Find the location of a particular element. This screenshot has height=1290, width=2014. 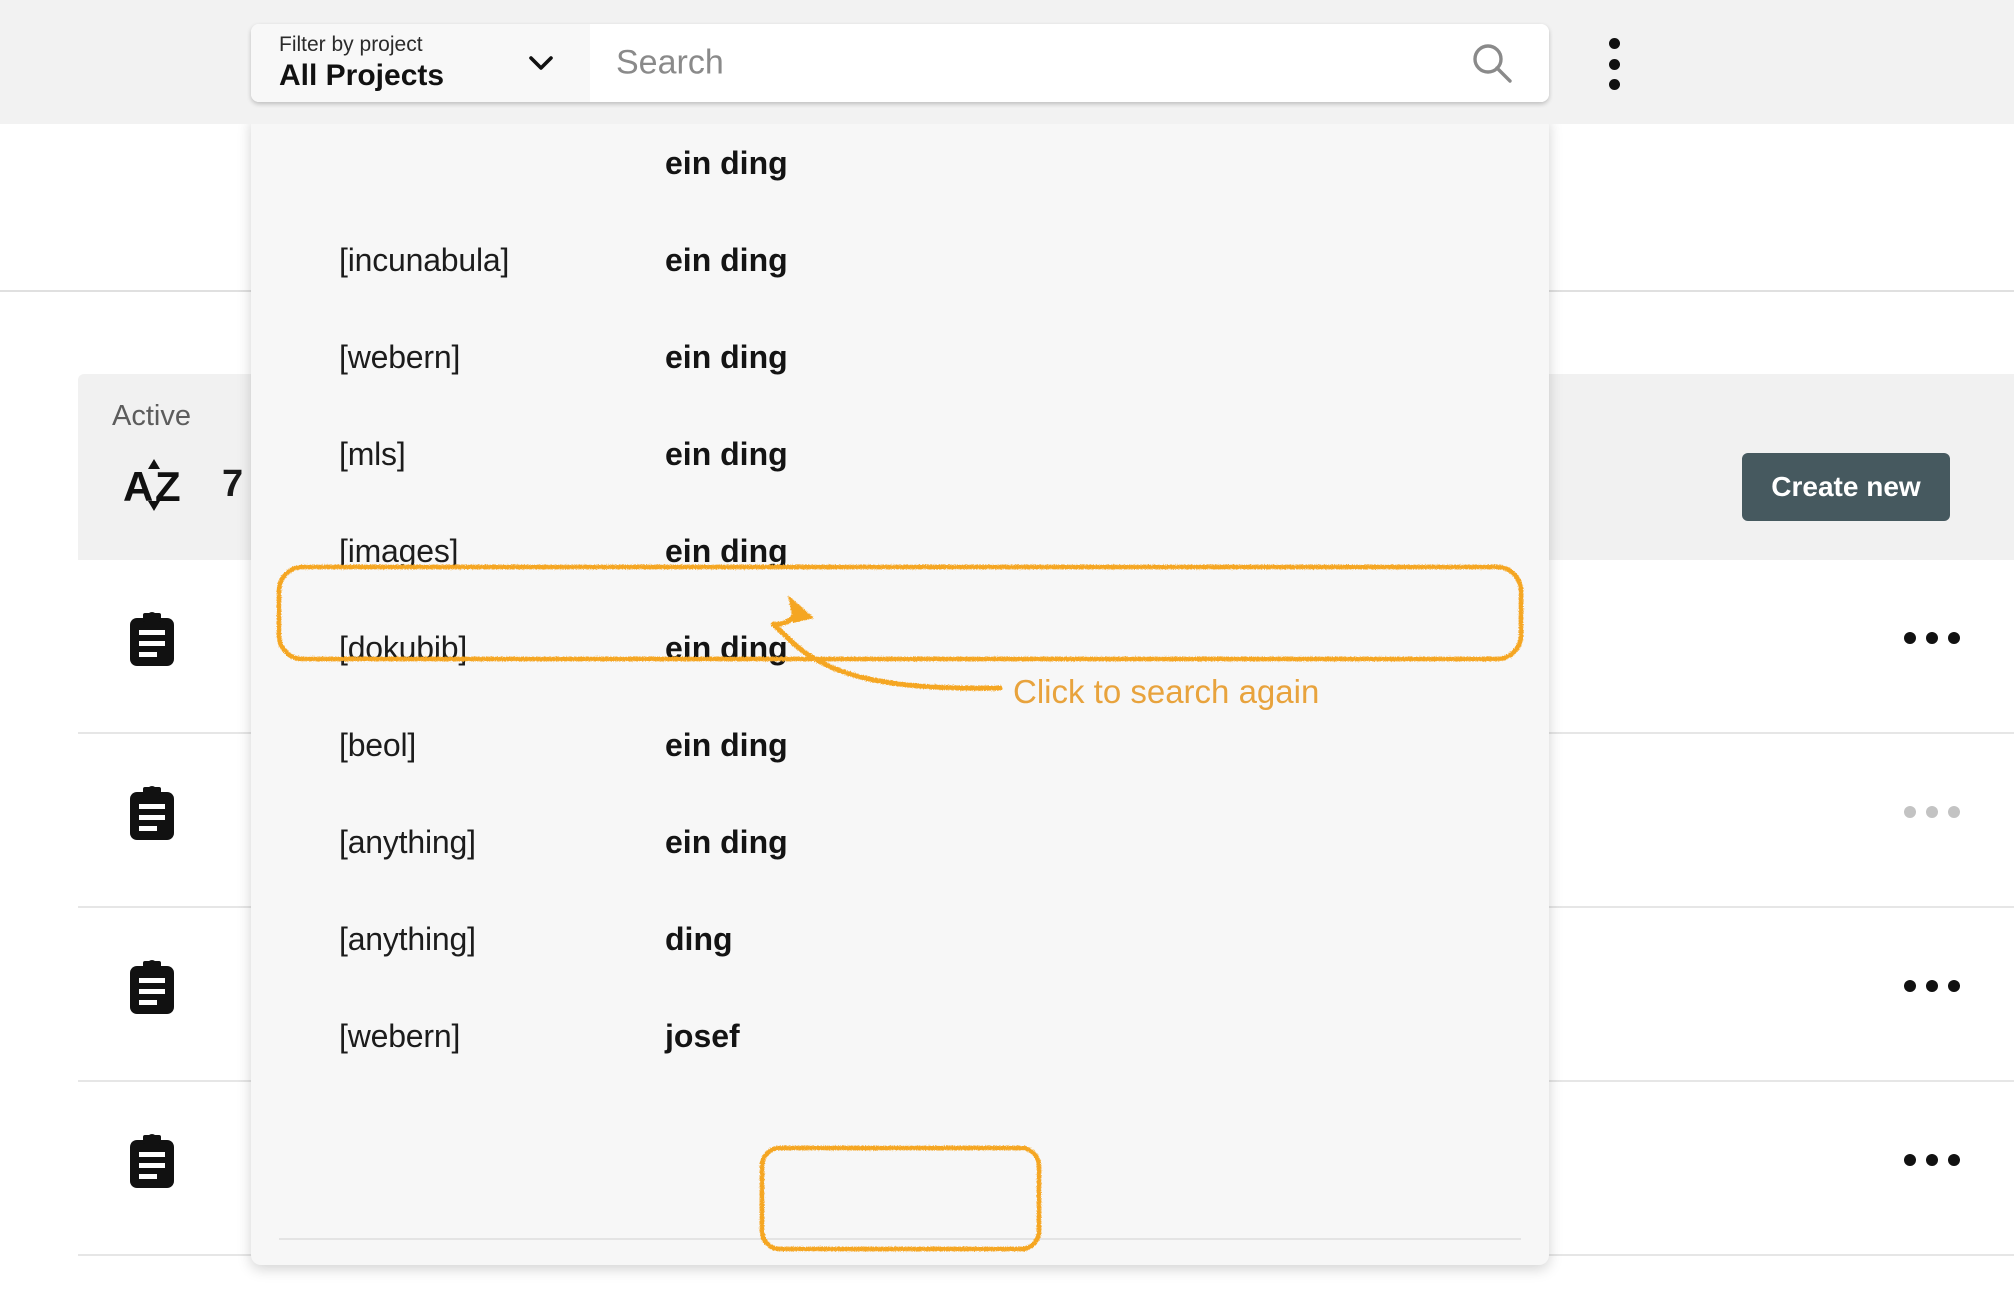

search-input-area: Search is located at coordinates (1069, 63).